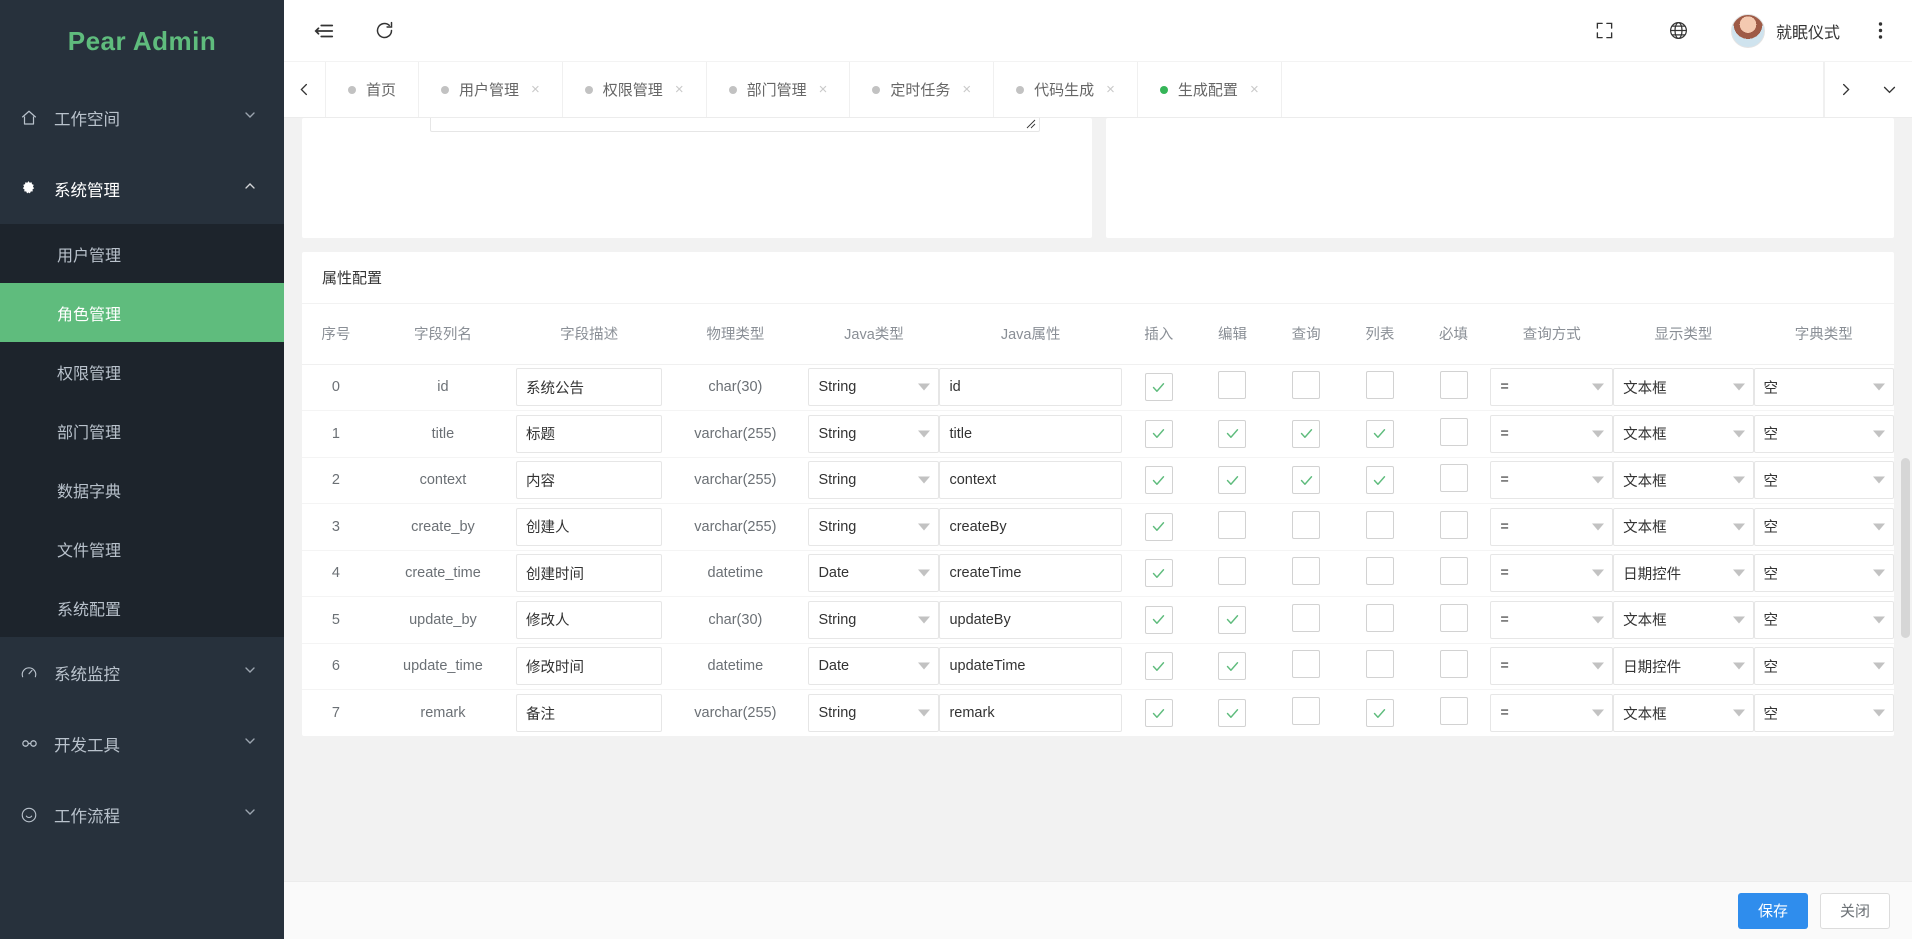  Describe the element at coordinates (384, 31) in the screenshot. I see `refresh-icon` at that location.